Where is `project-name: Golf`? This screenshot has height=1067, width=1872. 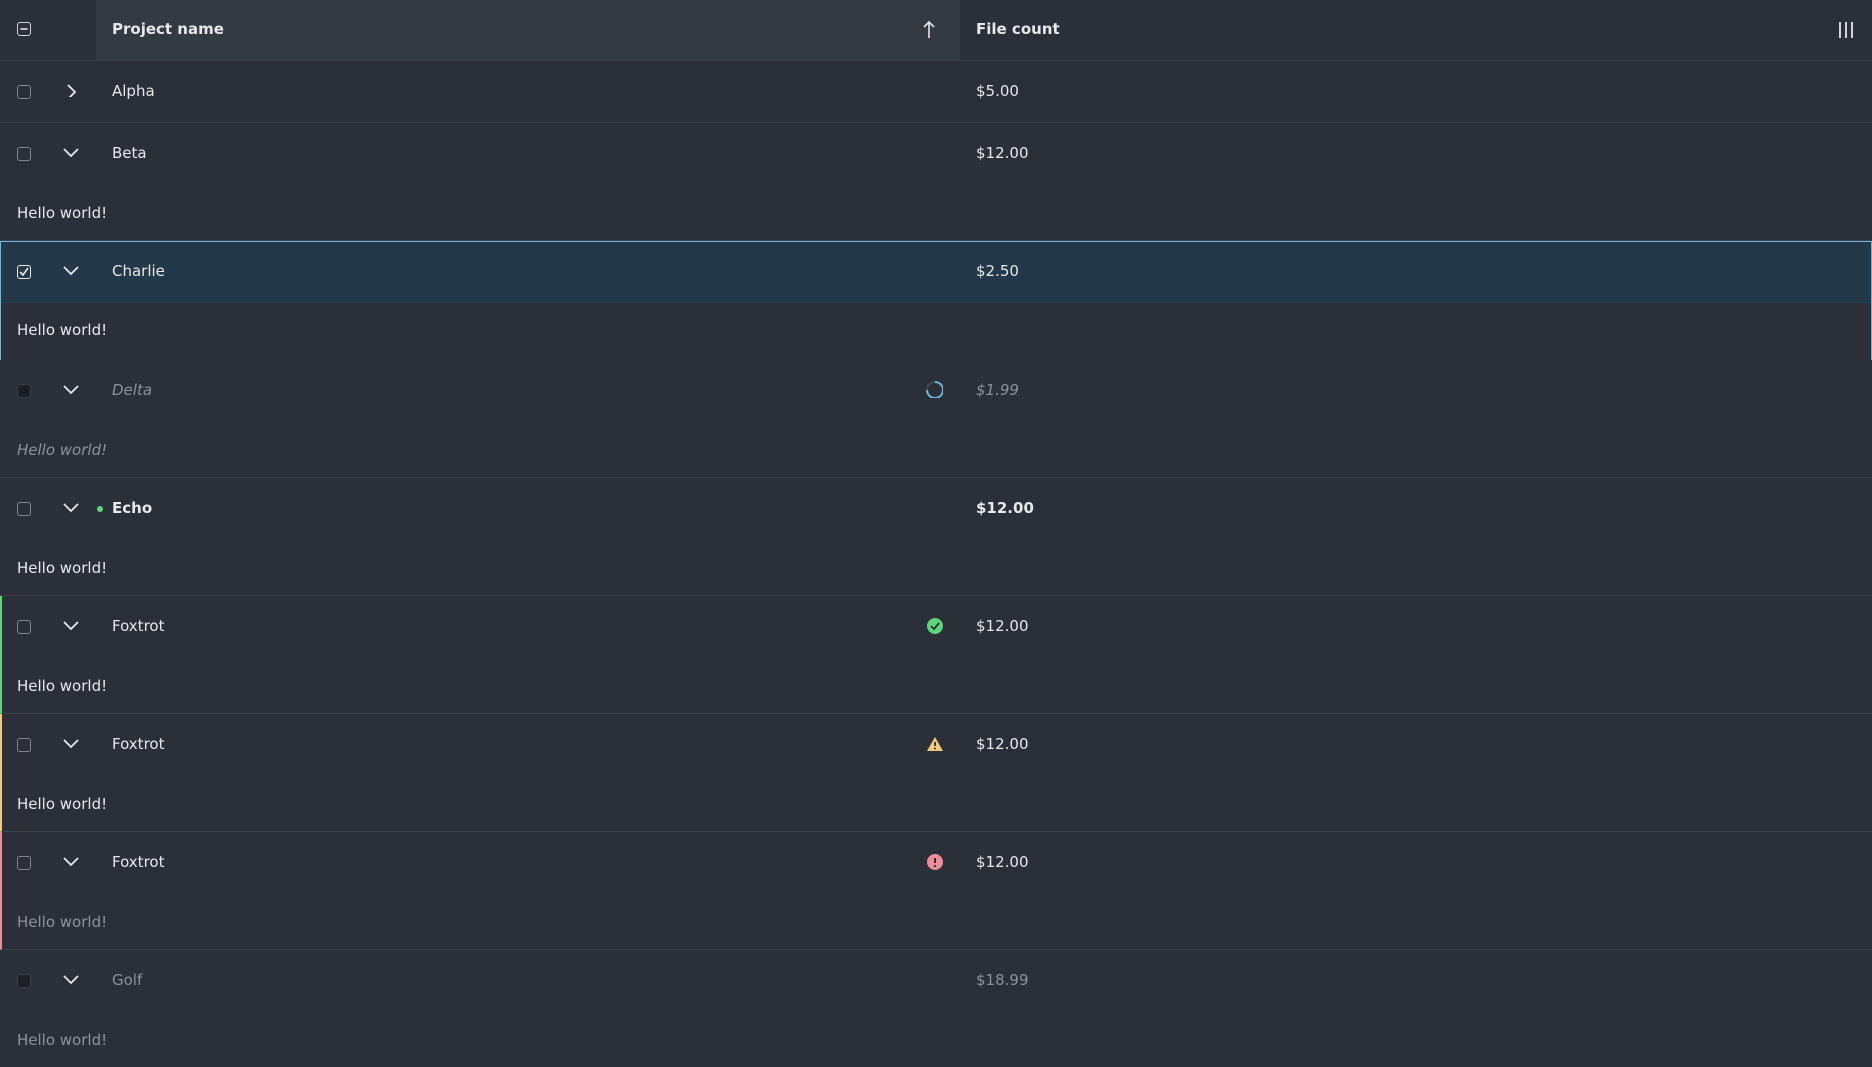 project-name: Golf is located at coordinates (127, 980).